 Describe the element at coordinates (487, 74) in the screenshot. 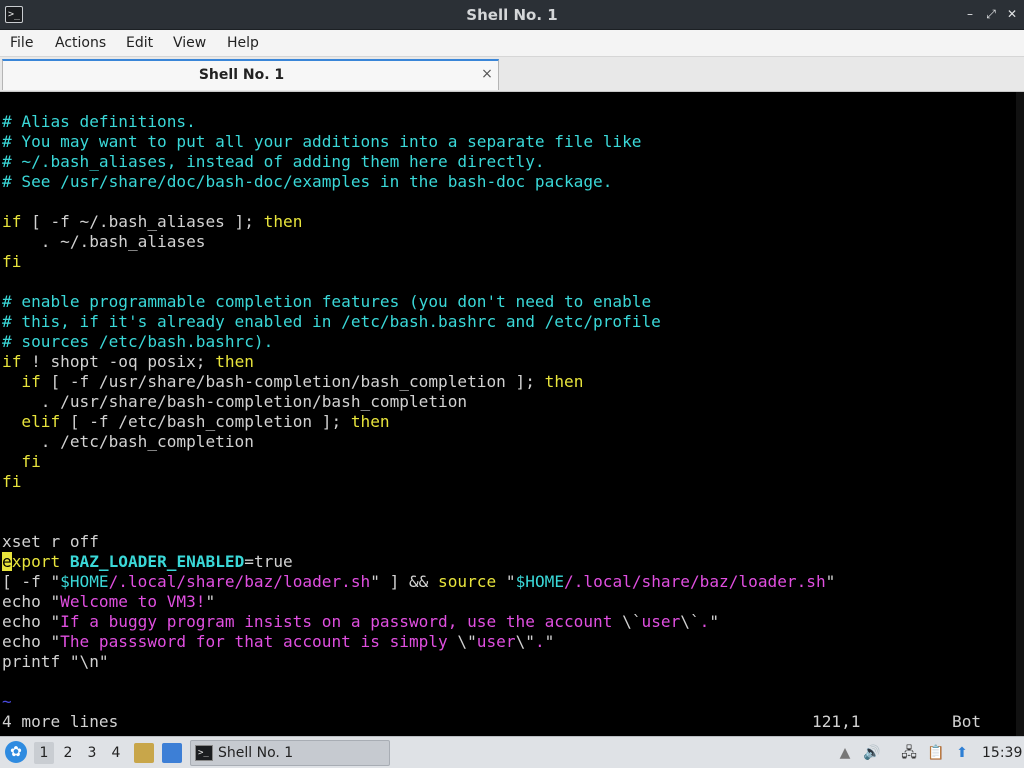

I see `tab-close-icon: ×` at that location.